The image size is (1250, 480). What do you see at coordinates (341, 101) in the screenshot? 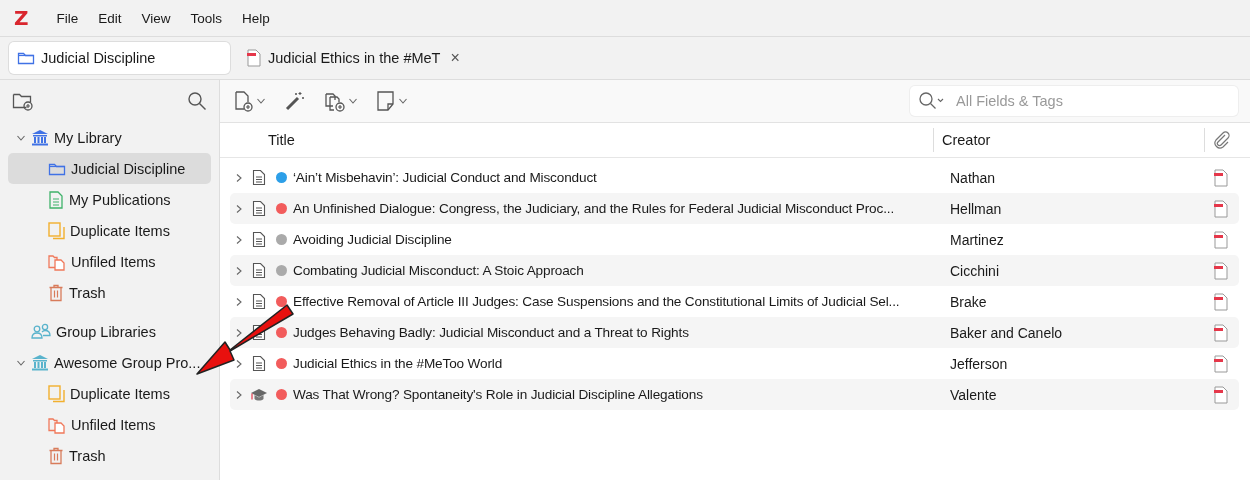
I see `add-attachment-icon` at bounding box center [341, 101].